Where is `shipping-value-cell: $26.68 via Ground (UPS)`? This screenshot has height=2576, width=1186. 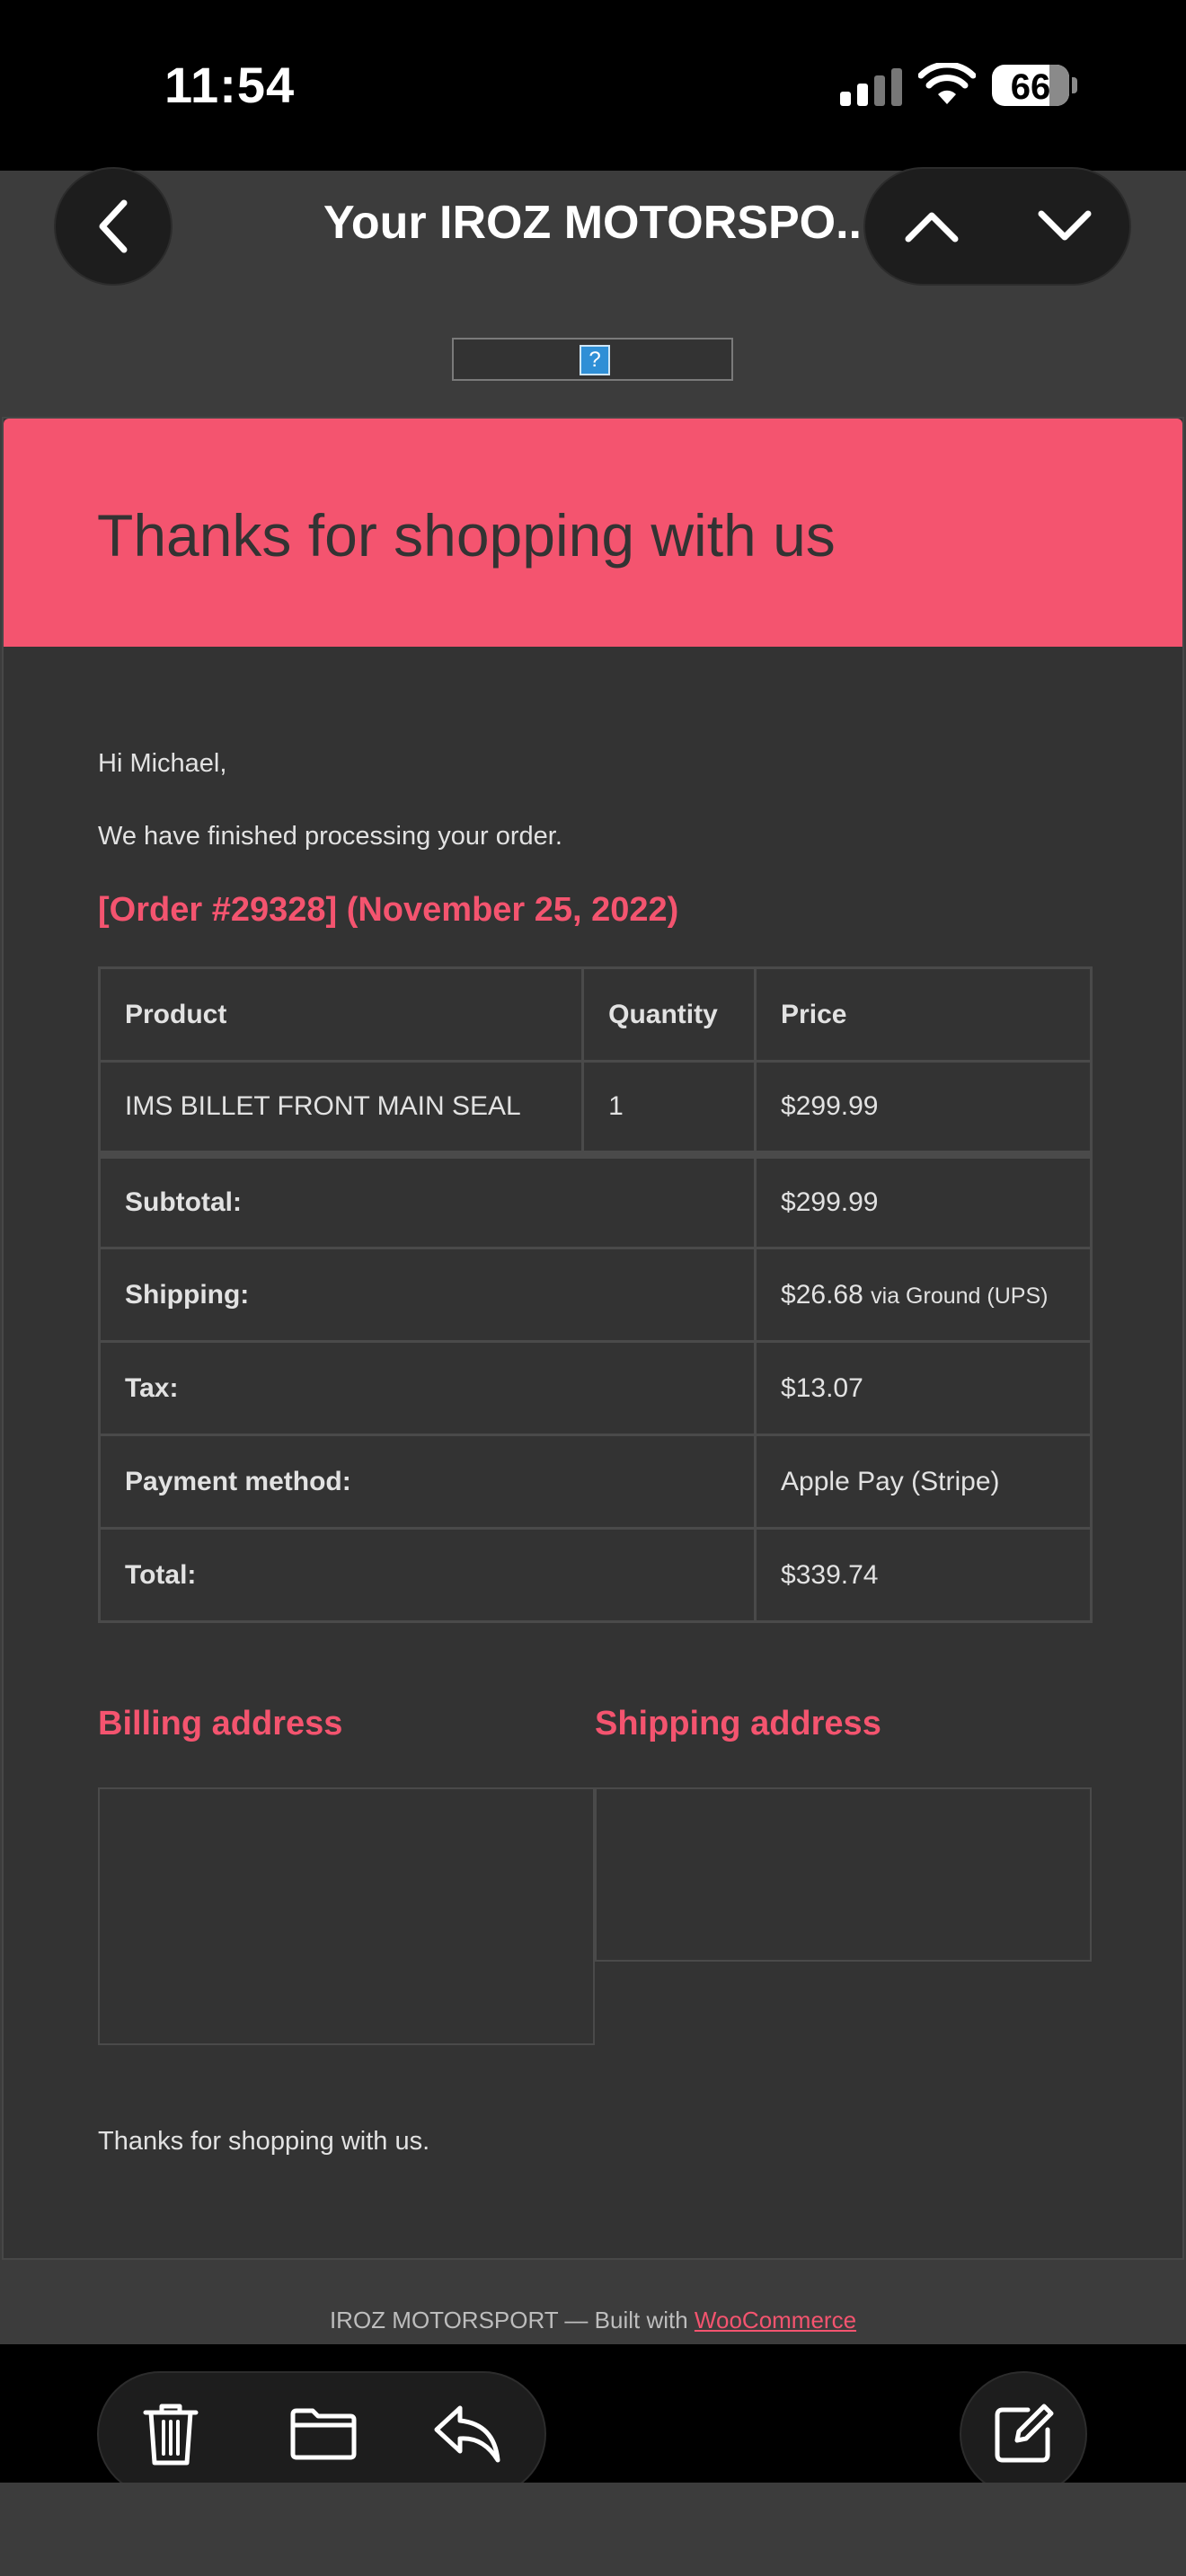
shipping-value-cell: $26.68 via Ground (UPS) is located at coordinates (923, 1295).